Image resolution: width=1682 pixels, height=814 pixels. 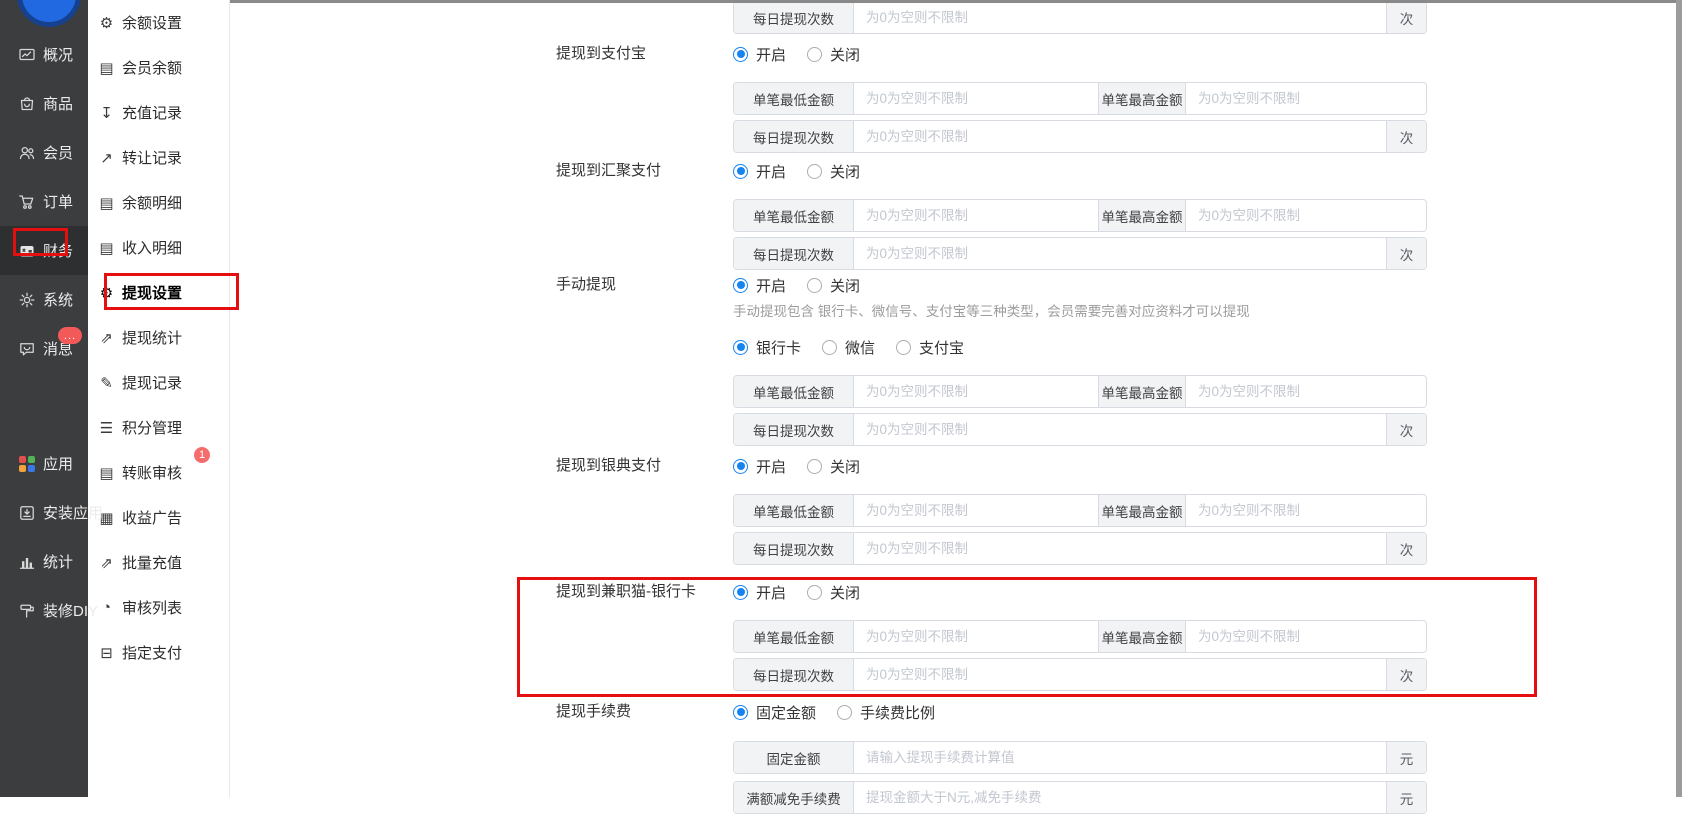 I want to click on submenu-item-label: 审核列表, so click(x=152, y=608).